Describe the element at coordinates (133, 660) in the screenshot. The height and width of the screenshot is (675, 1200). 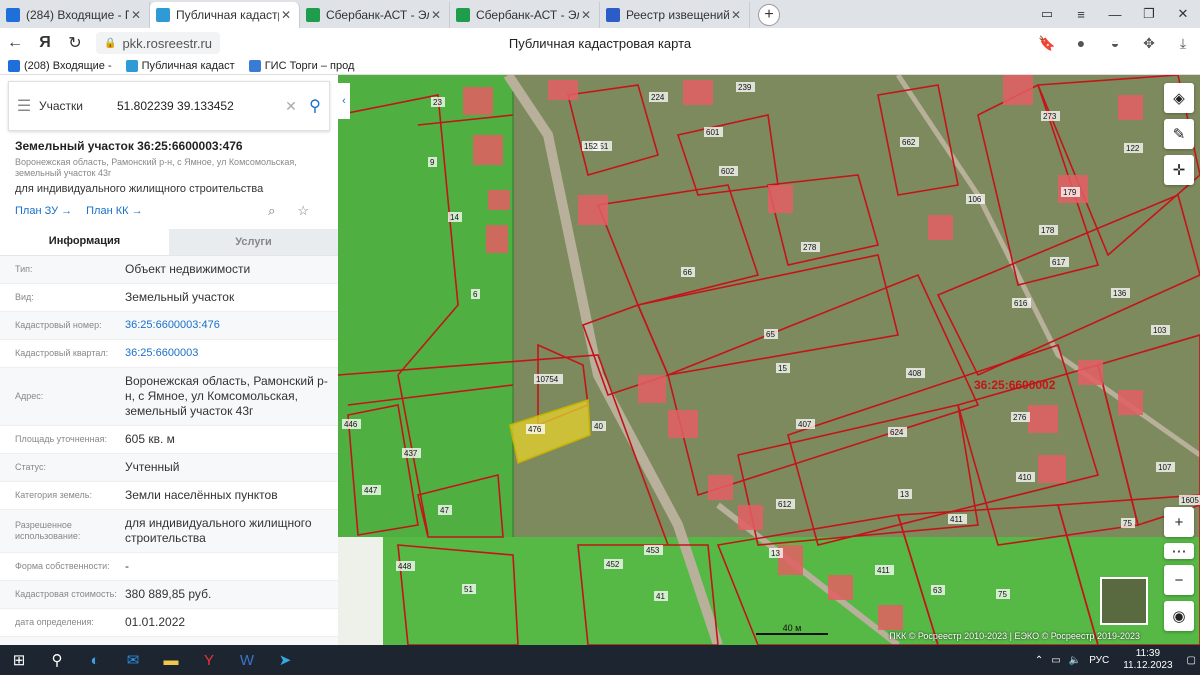
I see `outlook-icon: ✉` at that location.